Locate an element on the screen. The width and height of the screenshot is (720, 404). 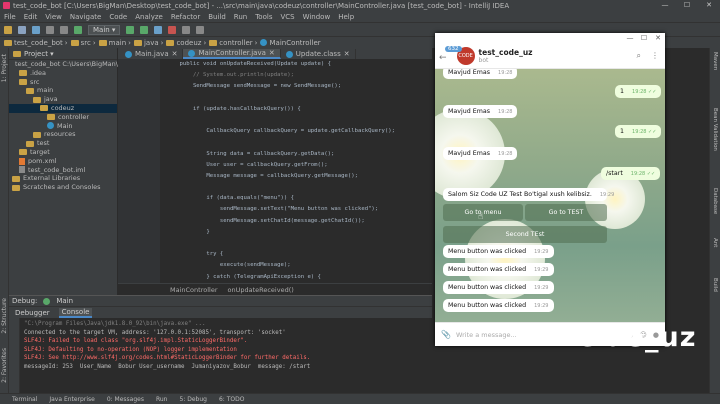
menu-edit: Edit is located at coordinates (31, 17).